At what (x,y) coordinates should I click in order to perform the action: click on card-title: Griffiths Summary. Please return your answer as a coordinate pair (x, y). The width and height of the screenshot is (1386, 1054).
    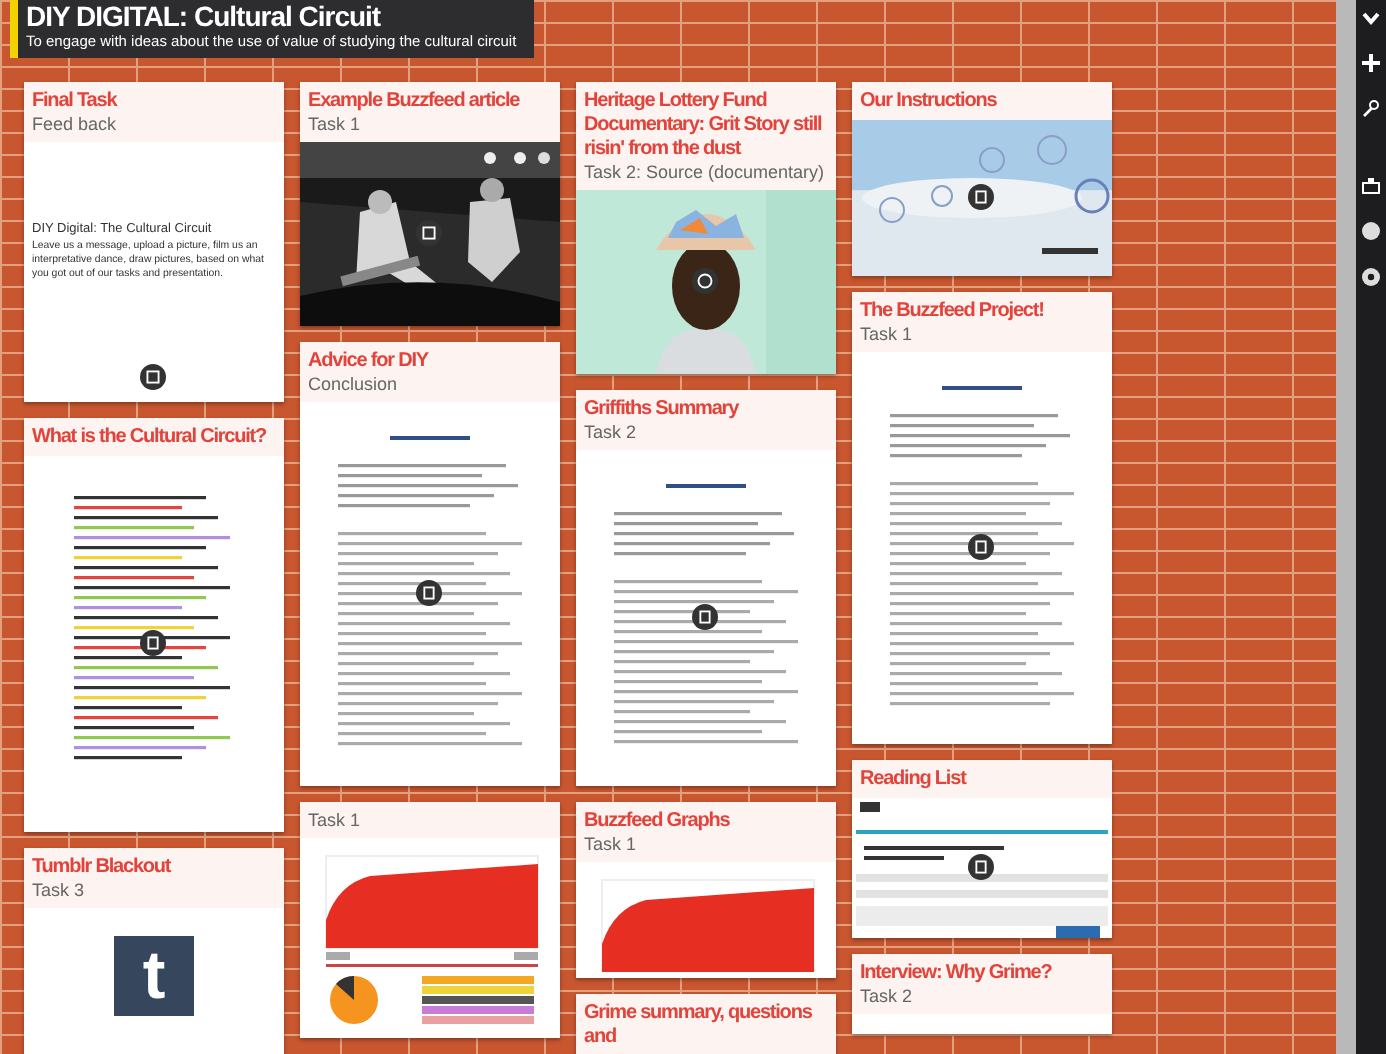
    Looking at the image, I should click on (662, 410).